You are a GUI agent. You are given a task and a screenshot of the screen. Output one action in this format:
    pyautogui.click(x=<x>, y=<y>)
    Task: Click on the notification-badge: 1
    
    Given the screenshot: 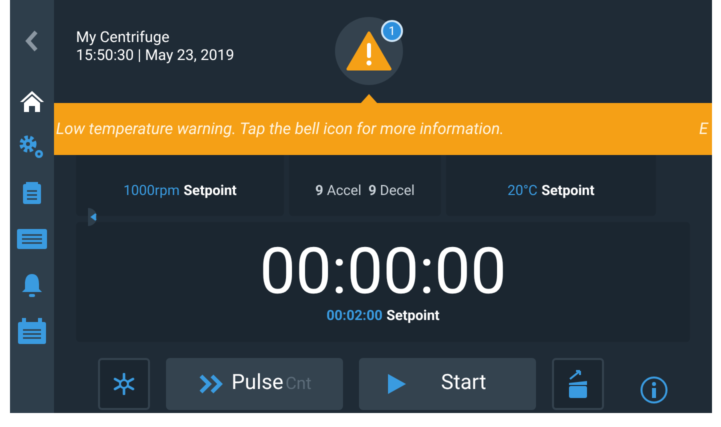 What is the action you would take?
    pyautogui.click(x=392, y=31)
    